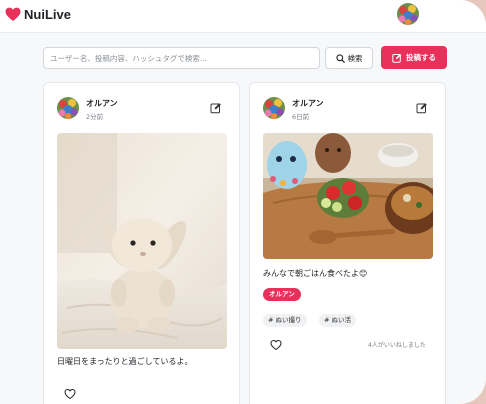 The image size is (486, 404). What do you see at coordinates (408, 14) in the screenshot?
I see `user-avatar` at bounding box center [408, 14].